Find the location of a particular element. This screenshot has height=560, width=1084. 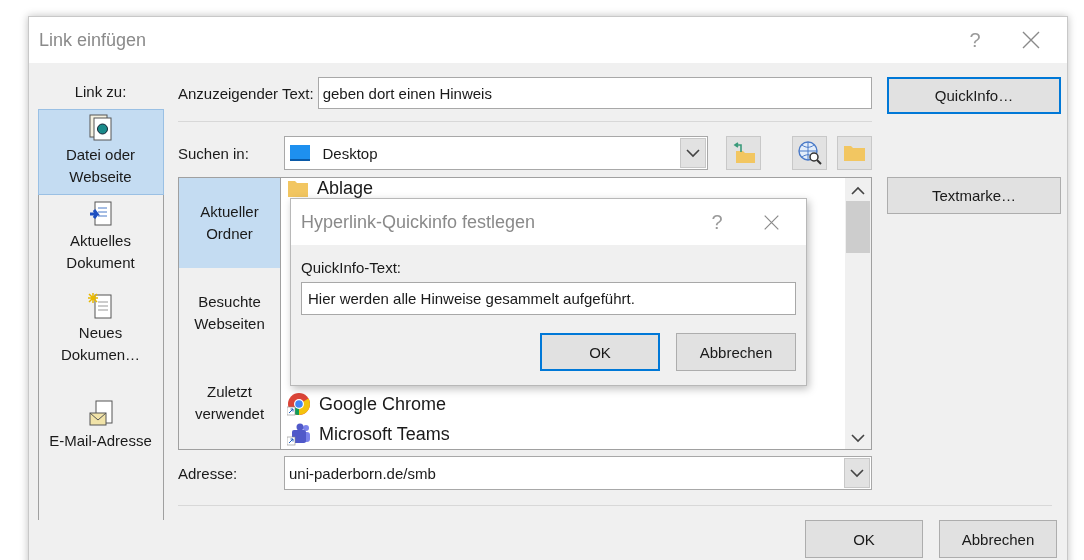

link-type-item: E-Mail-Adresse is located at coordinates (100, 427).